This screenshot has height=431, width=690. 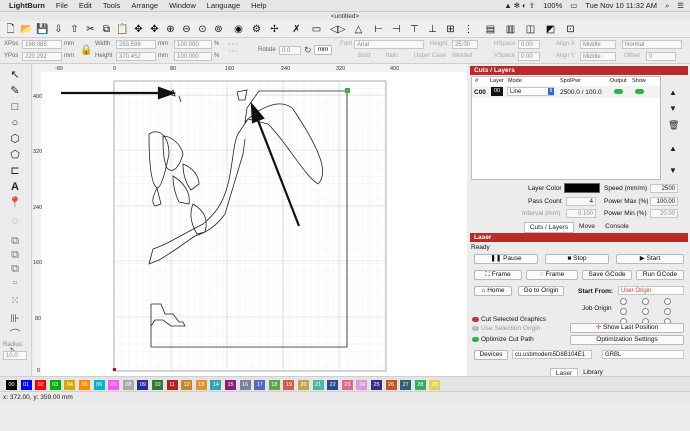 What do you see at coordinates (498, 275) in the screenshot?
I see `frame-button: ⛶ Frame` at bounding box center [498, 275].